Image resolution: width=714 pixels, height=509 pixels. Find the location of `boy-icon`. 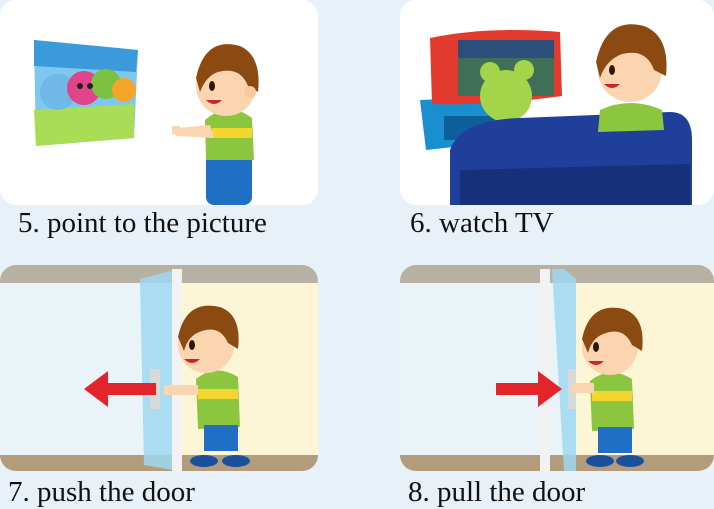

boy-icon is located at coordinates (631, 78).